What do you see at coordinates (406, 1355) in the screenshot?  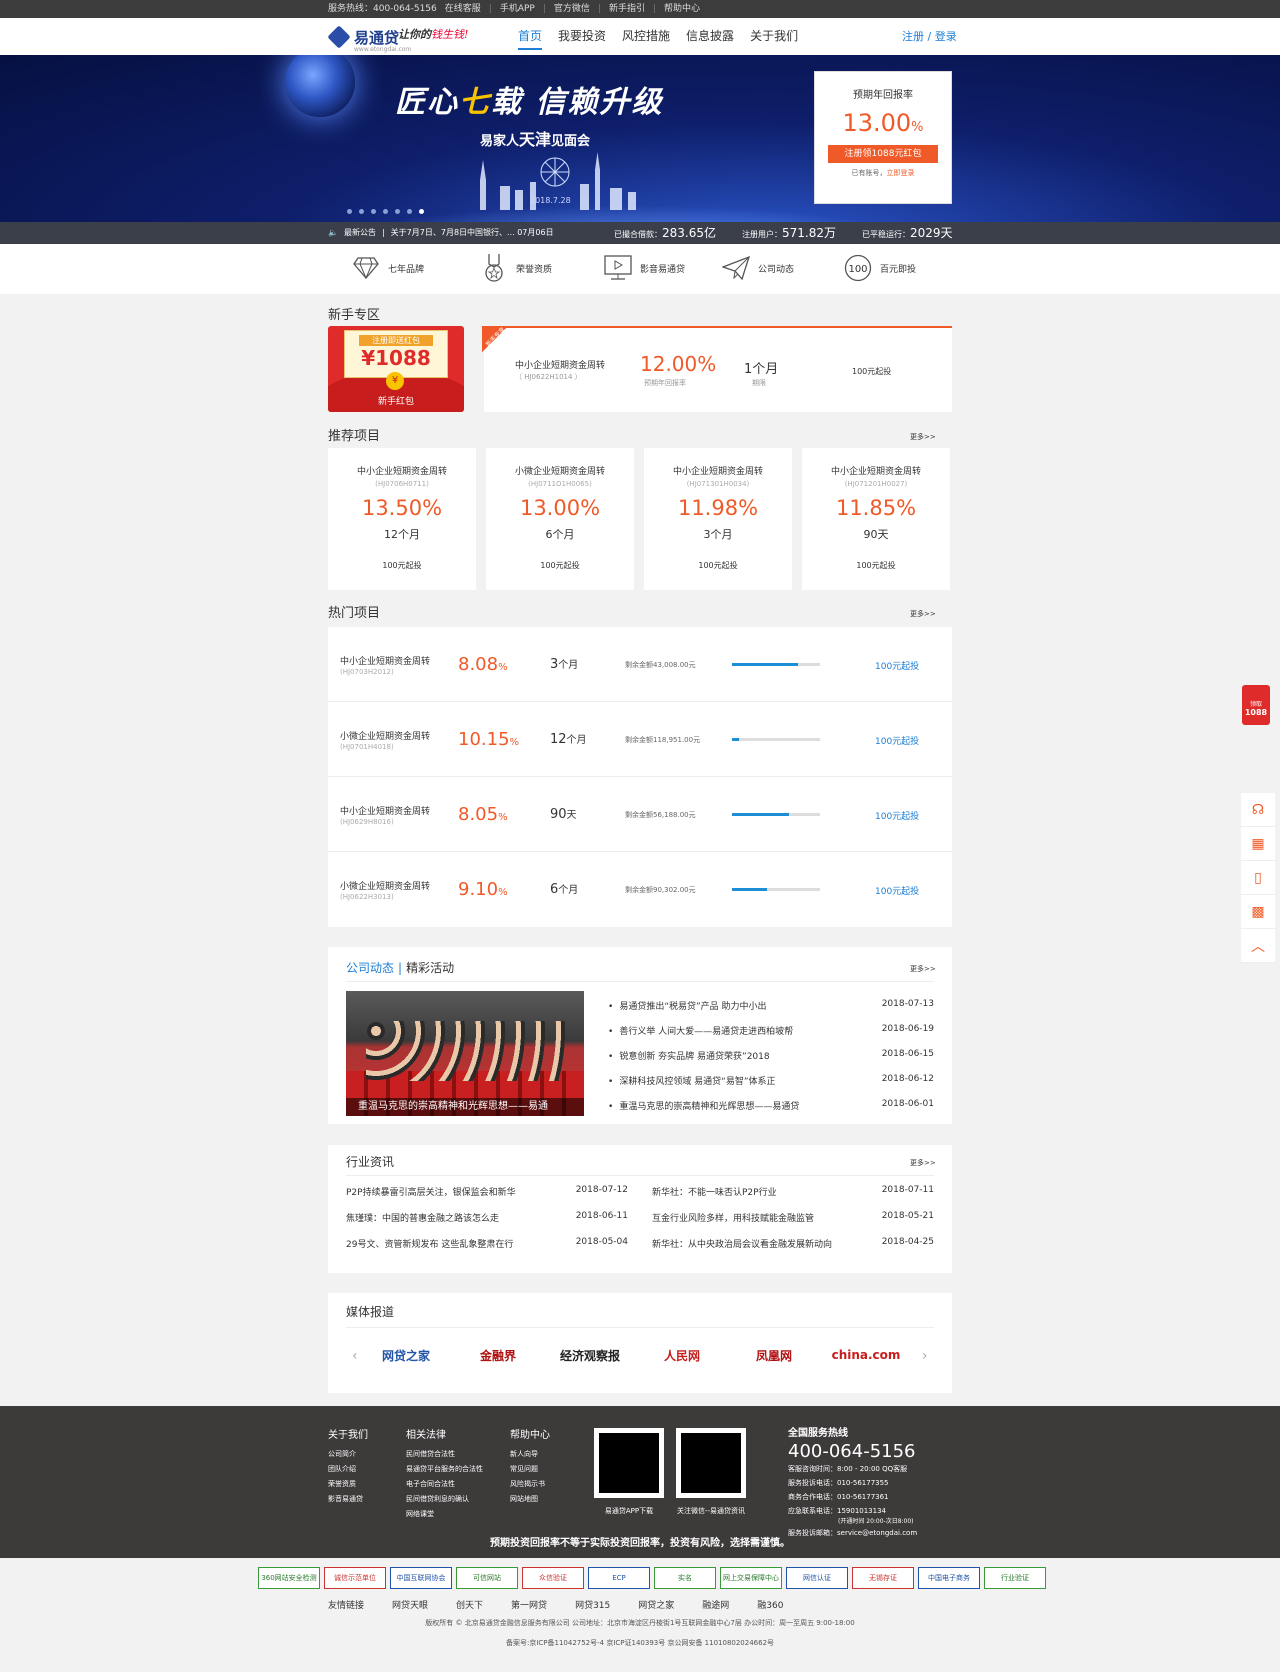 I see `media-logo: 网贷之家` at bounding box center [406, 1355].